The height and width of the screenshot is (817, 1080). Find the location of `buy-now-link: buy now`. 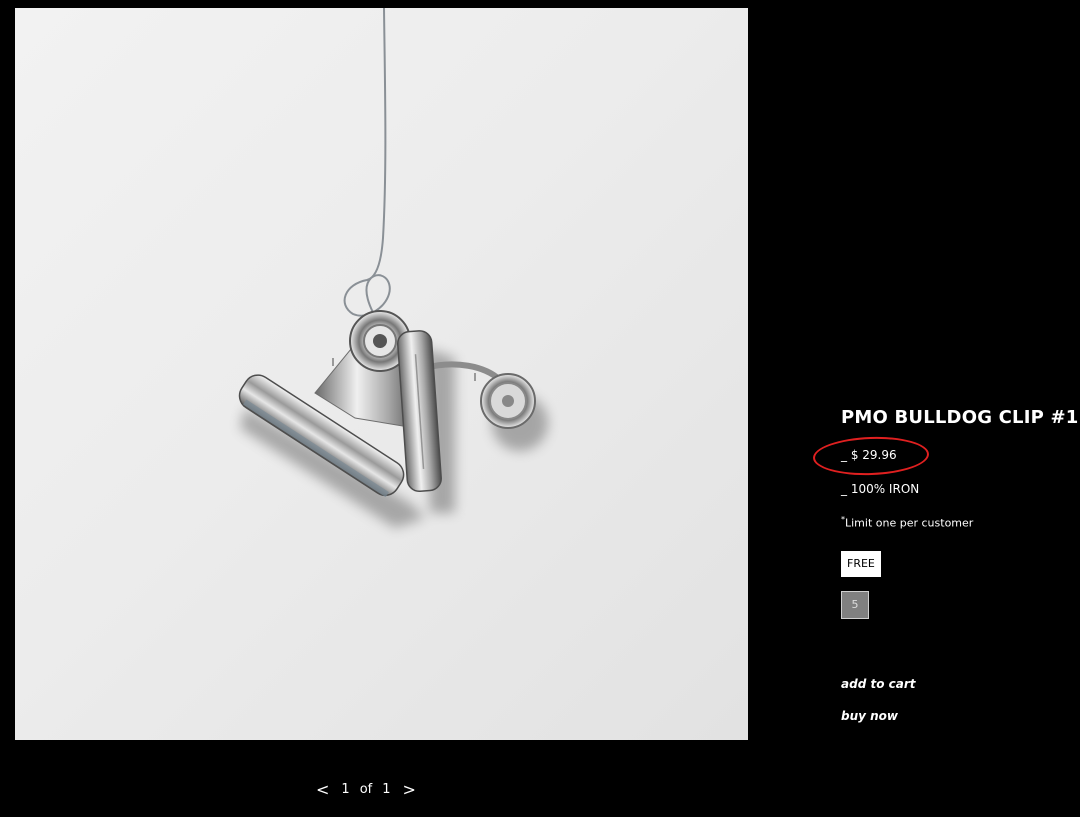

buy-now-link: buy now is located at coordinates (956, 716).